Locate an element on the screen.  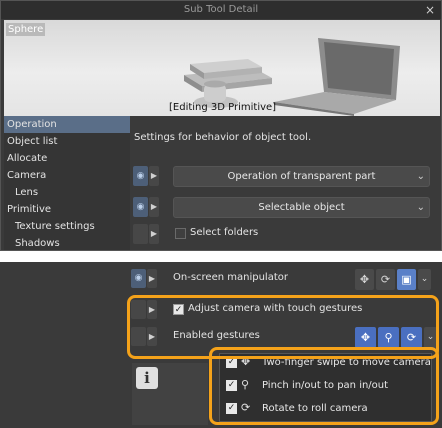
sidebar-item-object-list: Object list is located at coordinates (67, 141).